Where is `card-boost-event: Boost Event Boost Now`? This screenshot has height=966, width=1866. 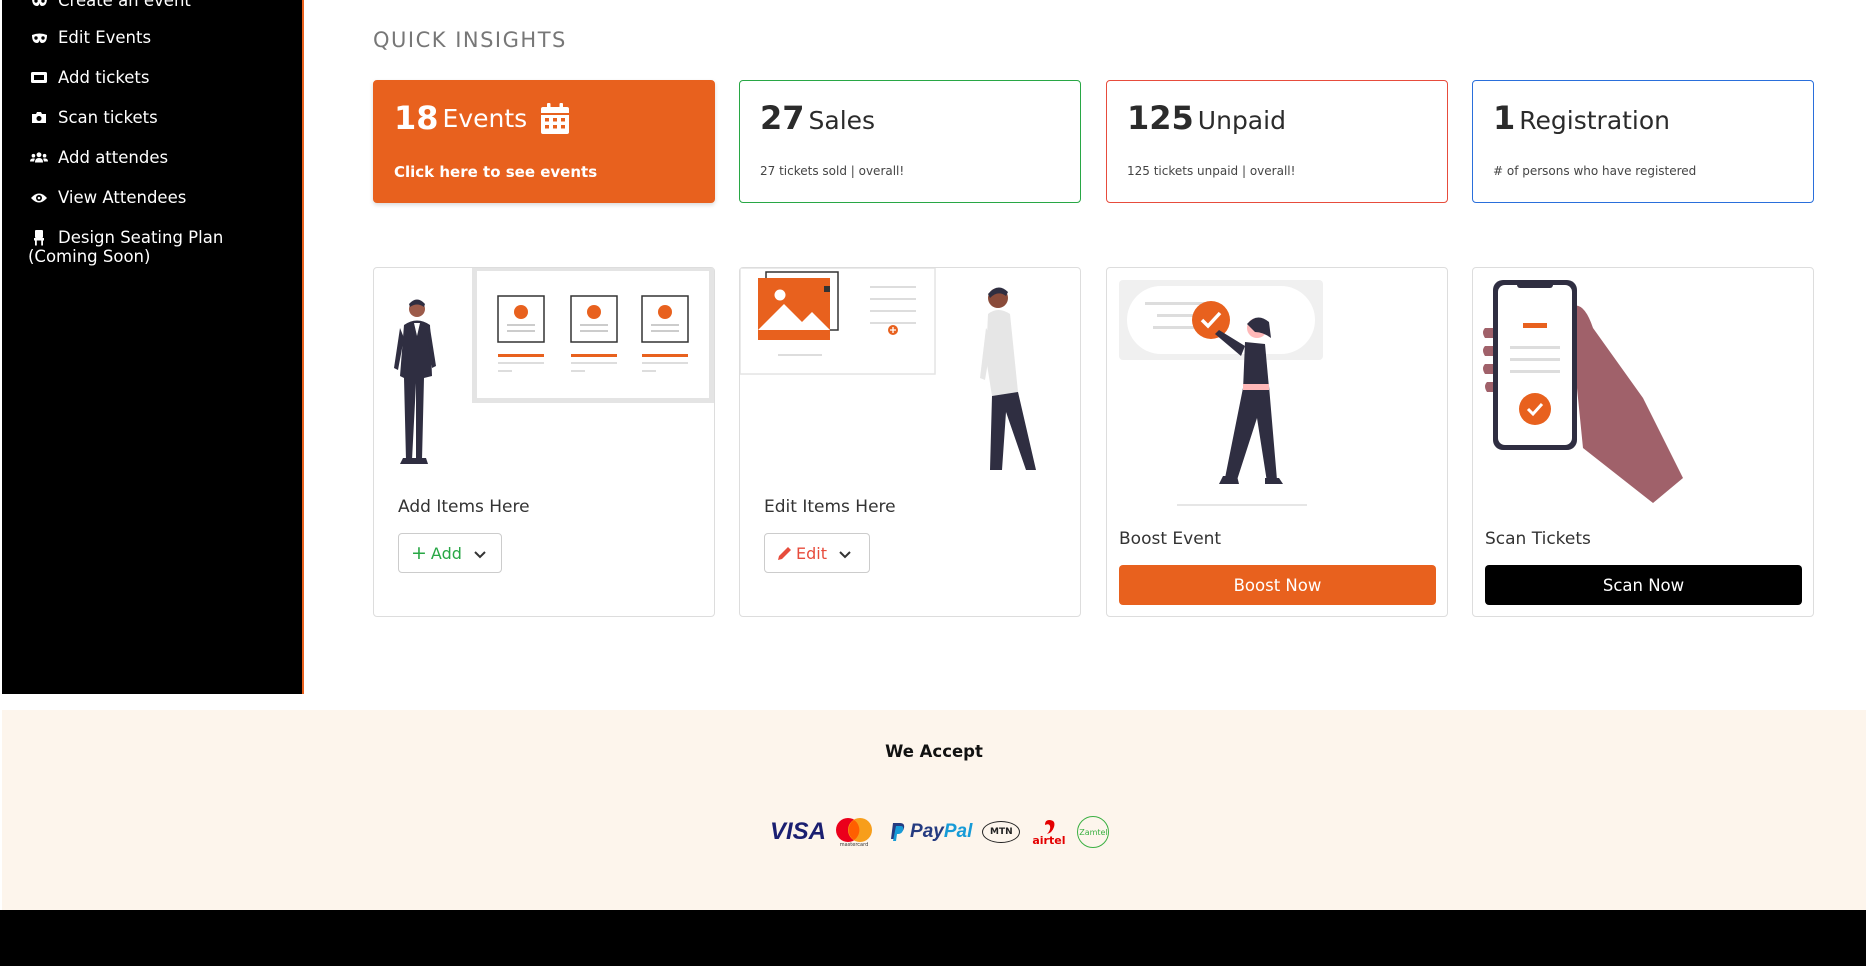
card-boost-event: Boost Event Boost Now is located at coordinates (1277, 442).